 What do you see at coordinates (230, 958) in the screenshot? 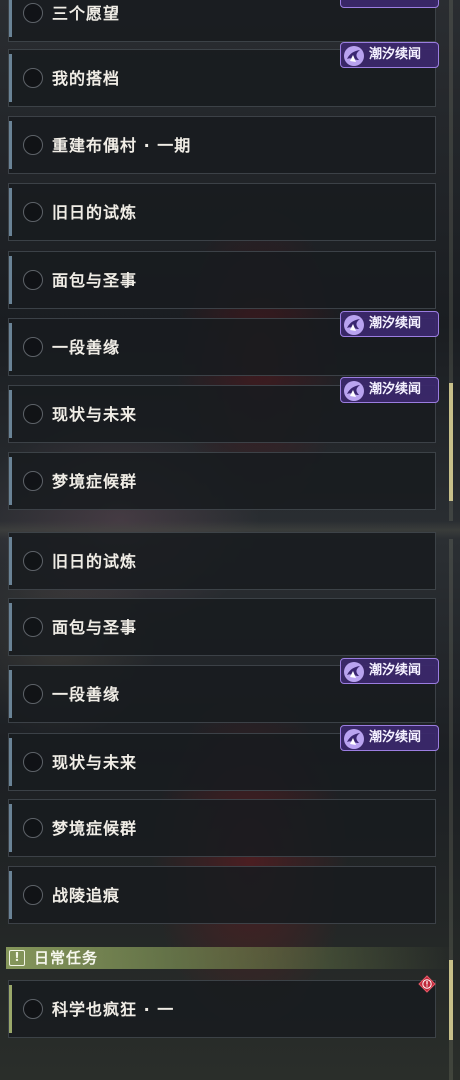
I see `daily-quests-header: ! 日常任务` at bounding box center [230, 958].